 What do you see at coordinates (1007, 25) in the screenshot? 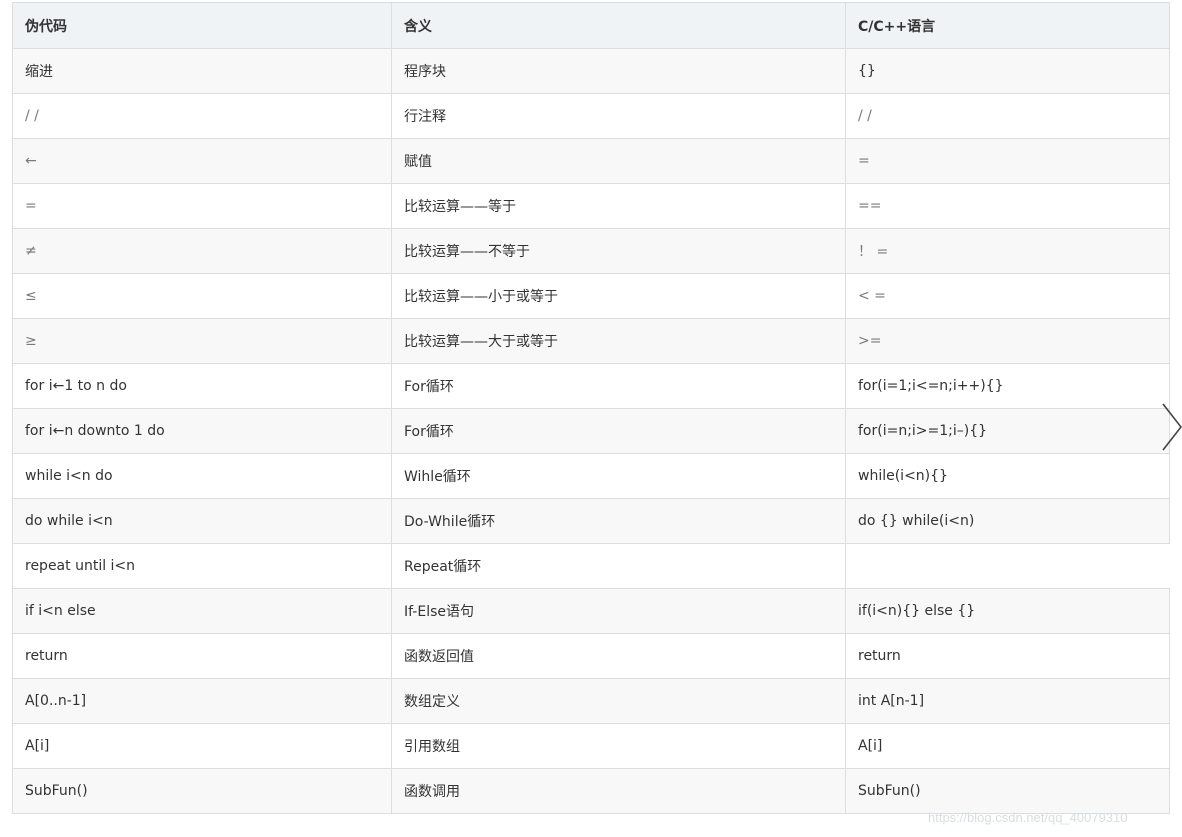
I see `header-c-cpp: C/C++语言` at bounding box center [1007, 25].